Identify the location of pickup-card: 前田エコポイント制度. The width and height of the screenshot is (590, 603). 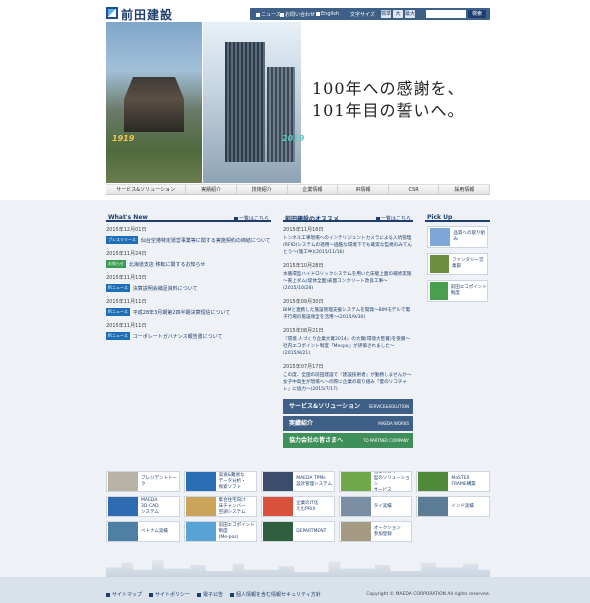
(457, 291).